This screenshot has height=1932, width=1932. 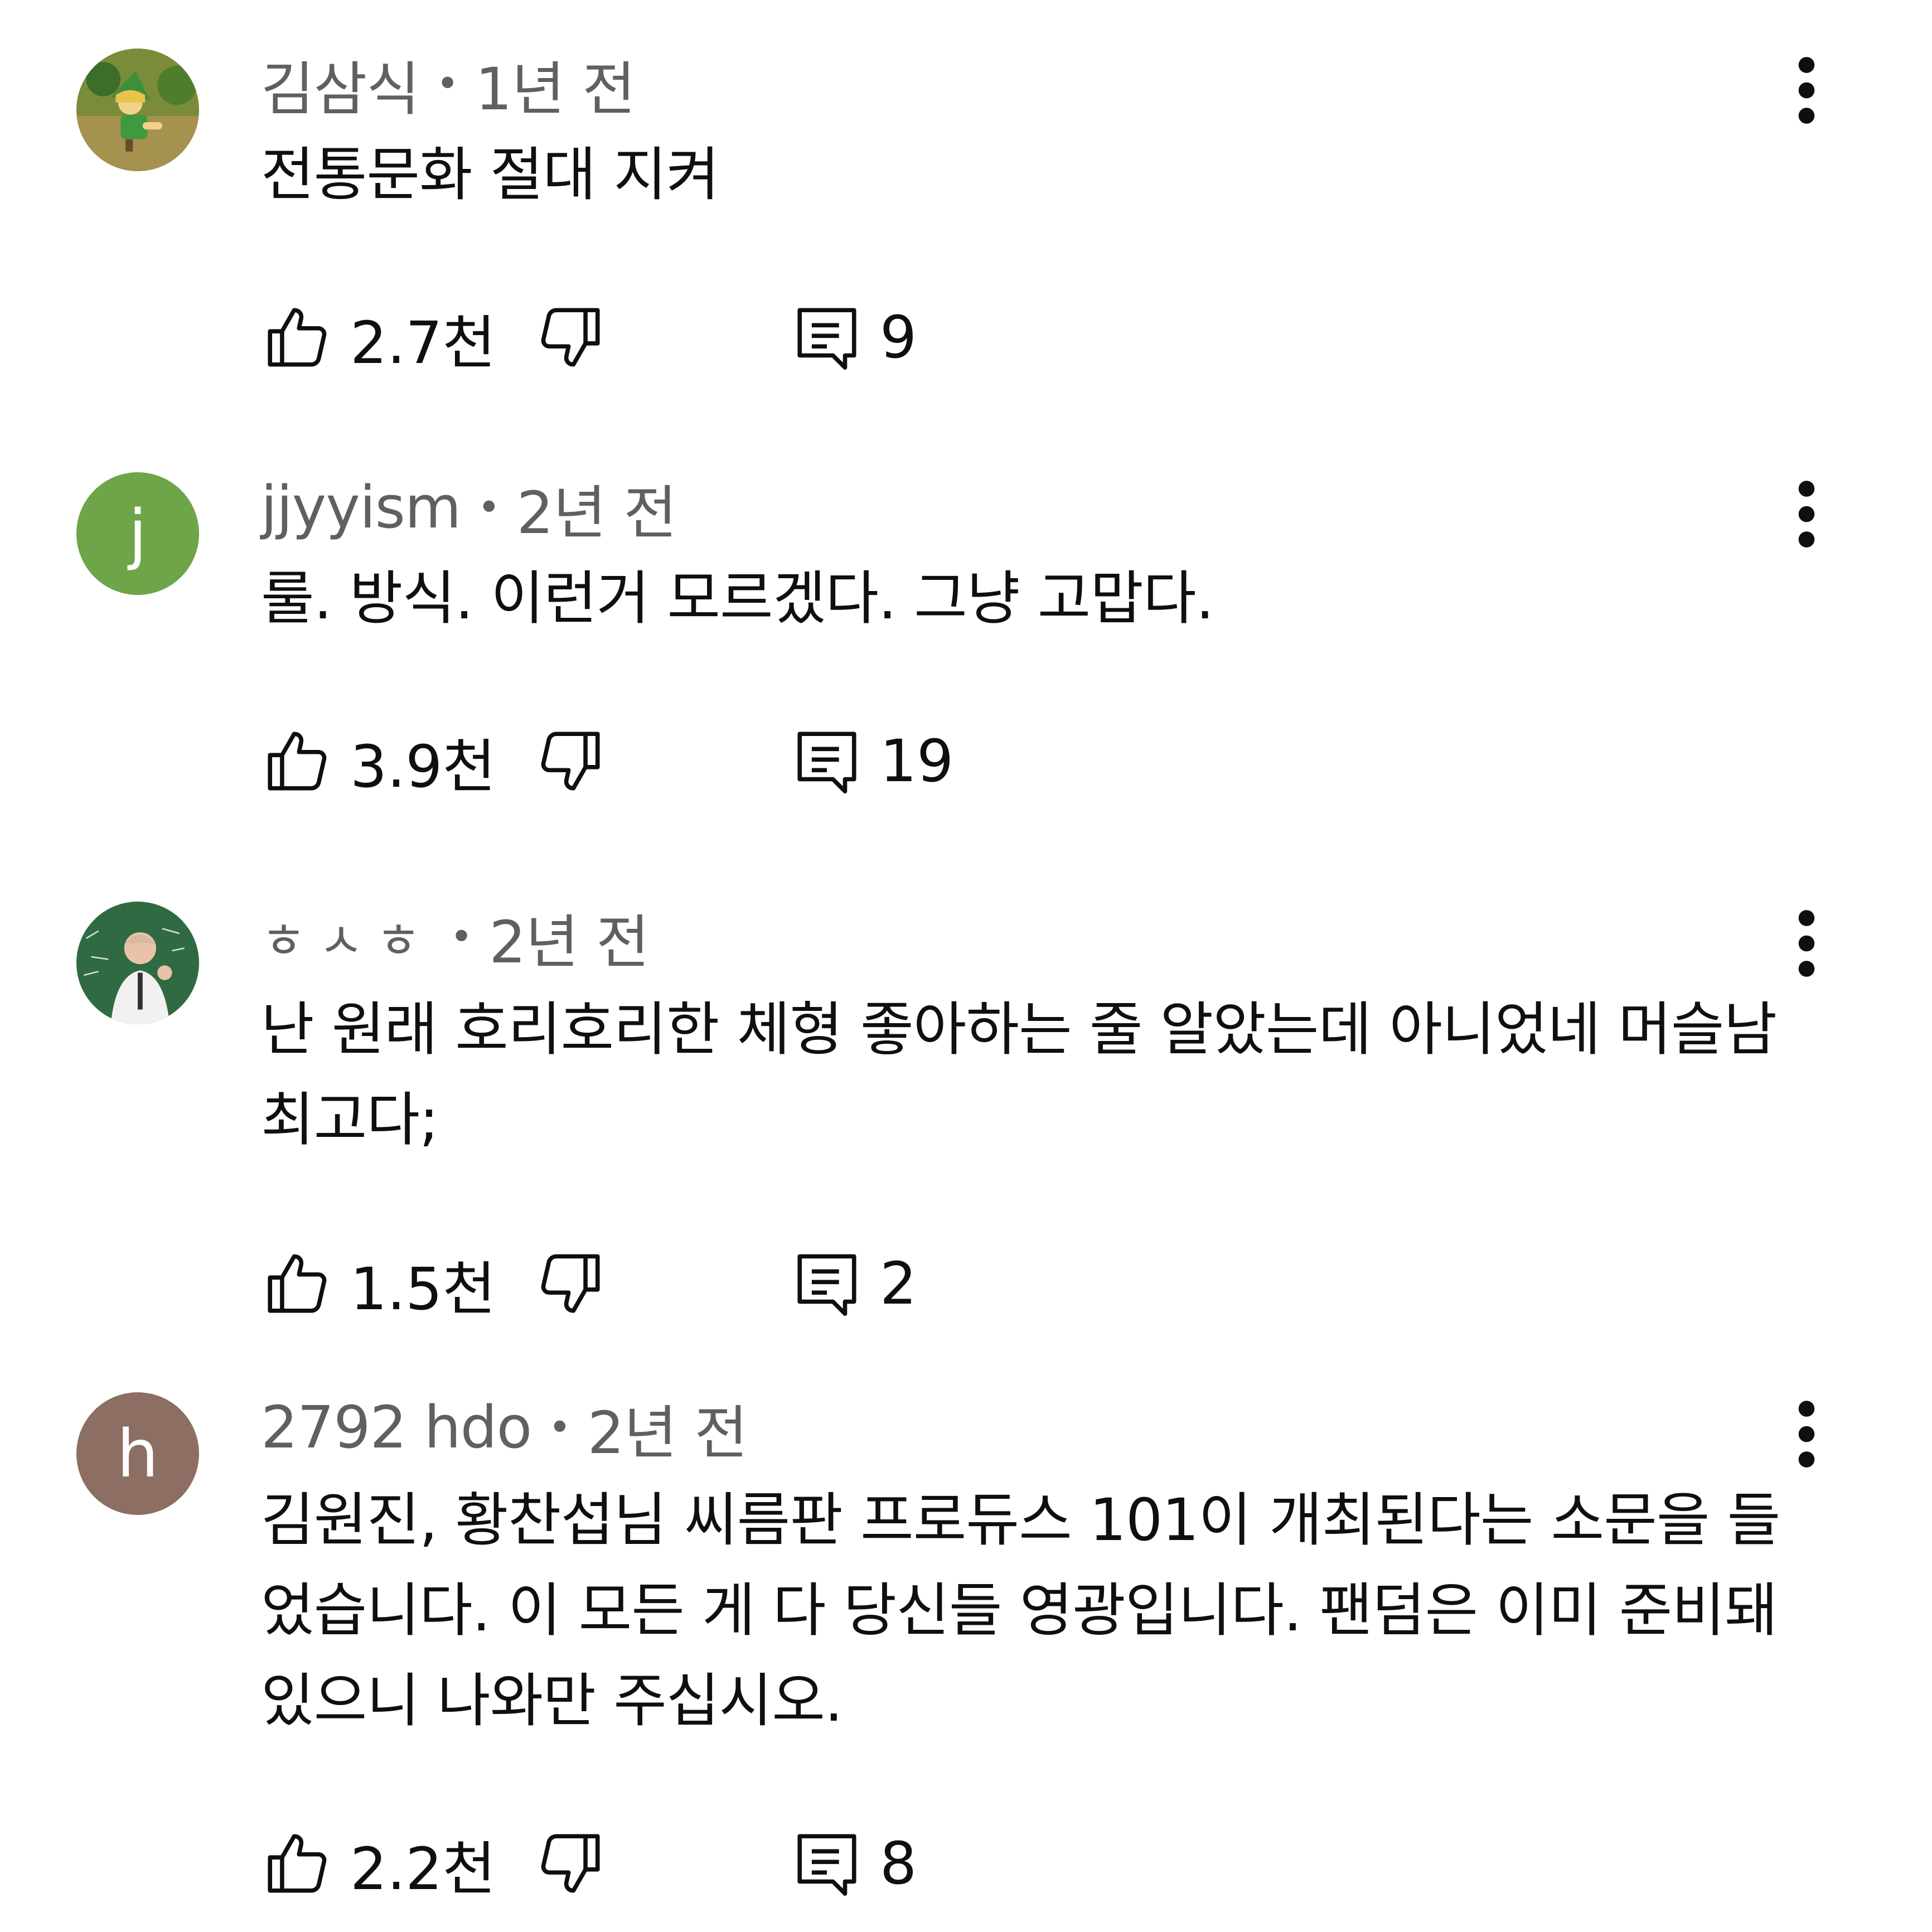 I want to click on author-name: ㅎㅅㅎ, so click(x=347, y=937).